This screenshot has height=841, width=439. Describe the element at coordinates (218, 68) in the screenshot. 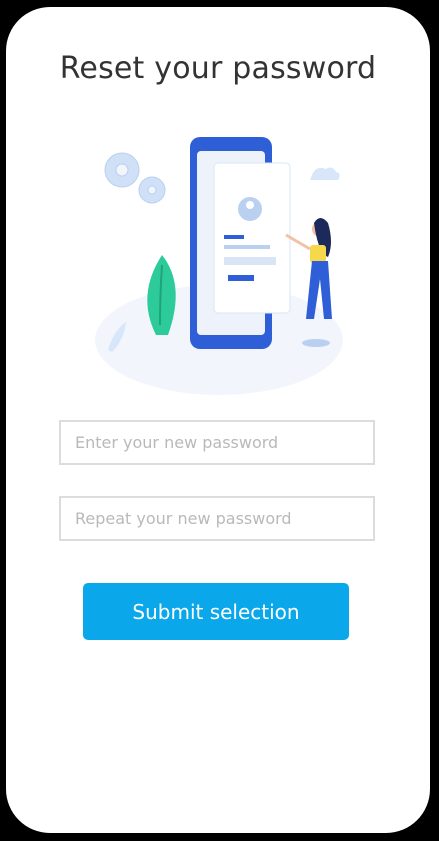

I see `page-title: Reset your password` at that location.